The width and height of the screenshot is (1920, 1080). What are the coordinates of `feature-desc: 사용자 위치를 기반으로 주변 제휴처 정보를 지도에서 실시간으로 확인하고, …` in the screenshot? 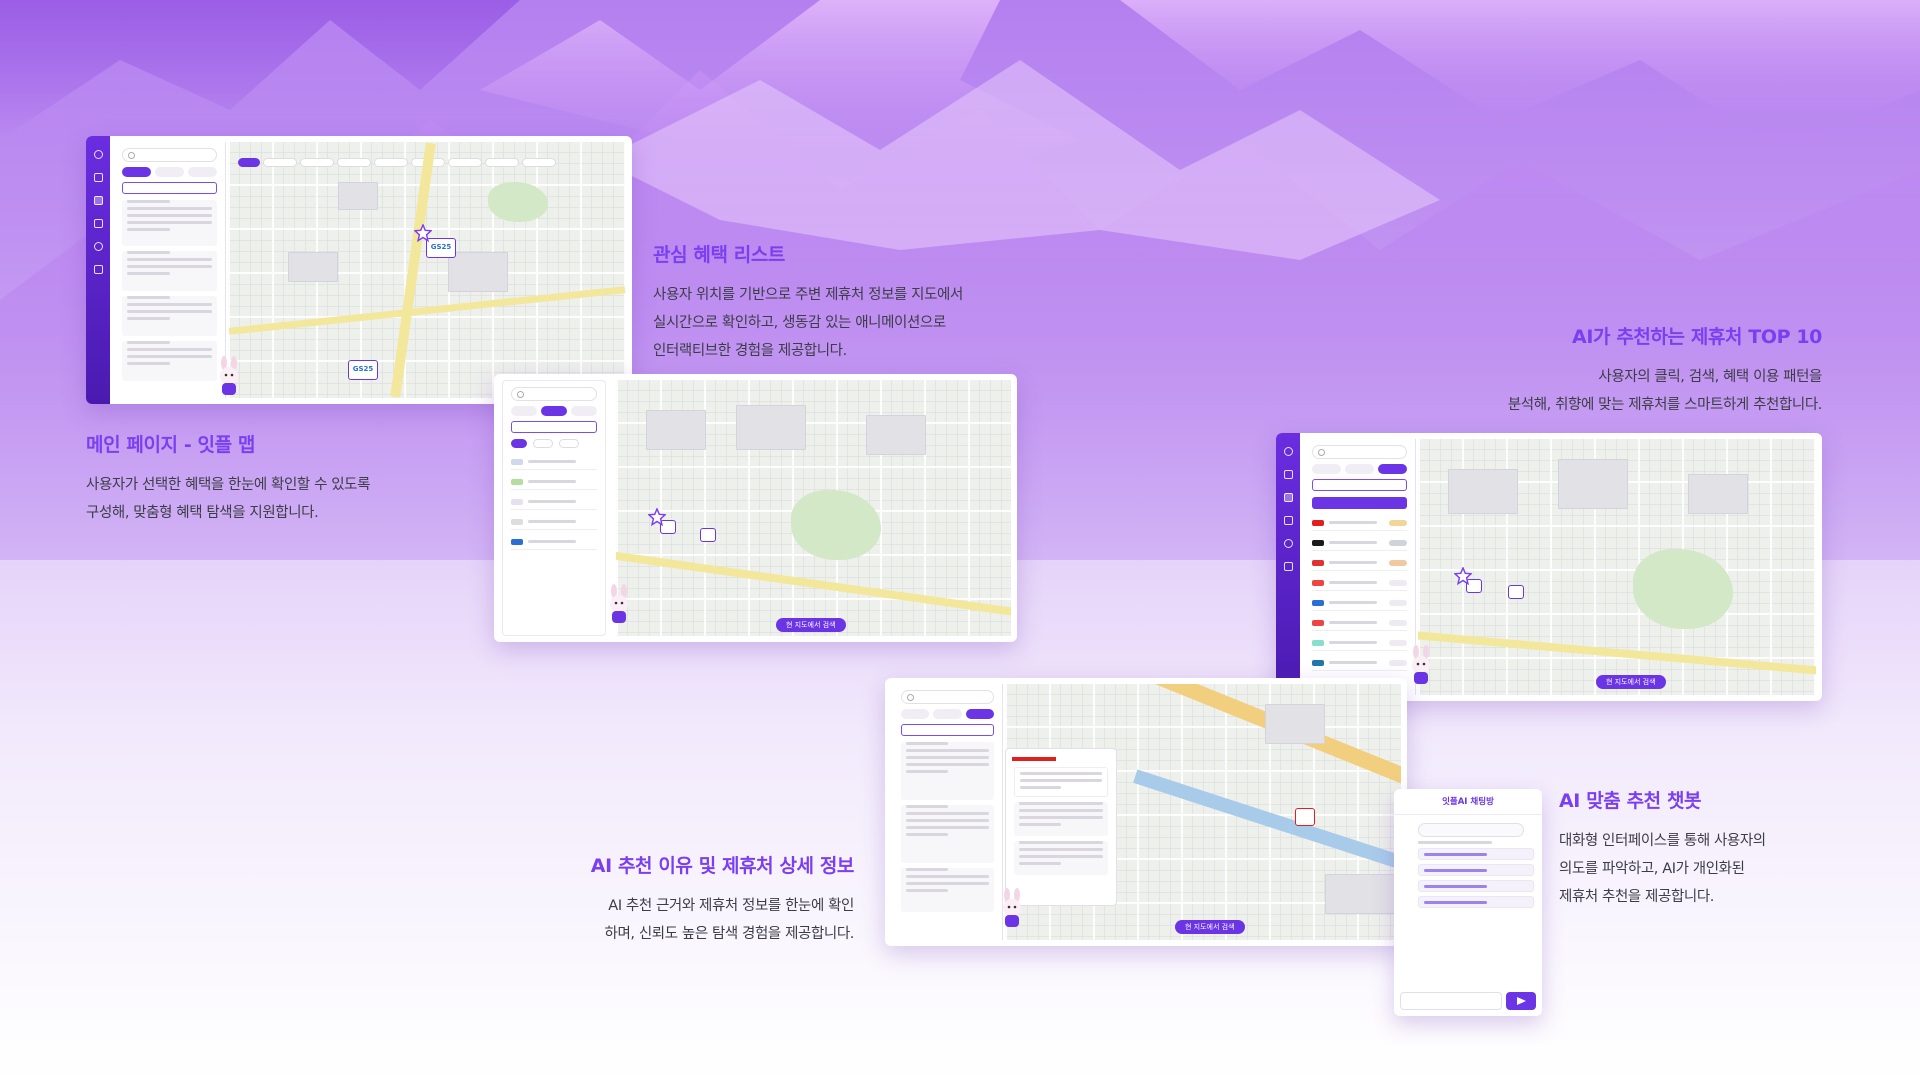 It's located at (808, 323).